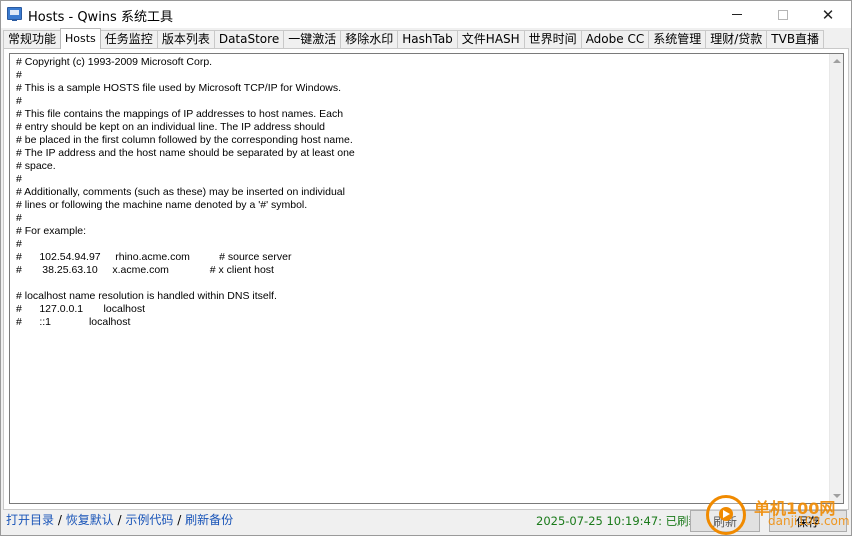 This screenshot has width=852, height=536. I want to click on refresh-backup-link: 刷新备份, so click(209, 520).